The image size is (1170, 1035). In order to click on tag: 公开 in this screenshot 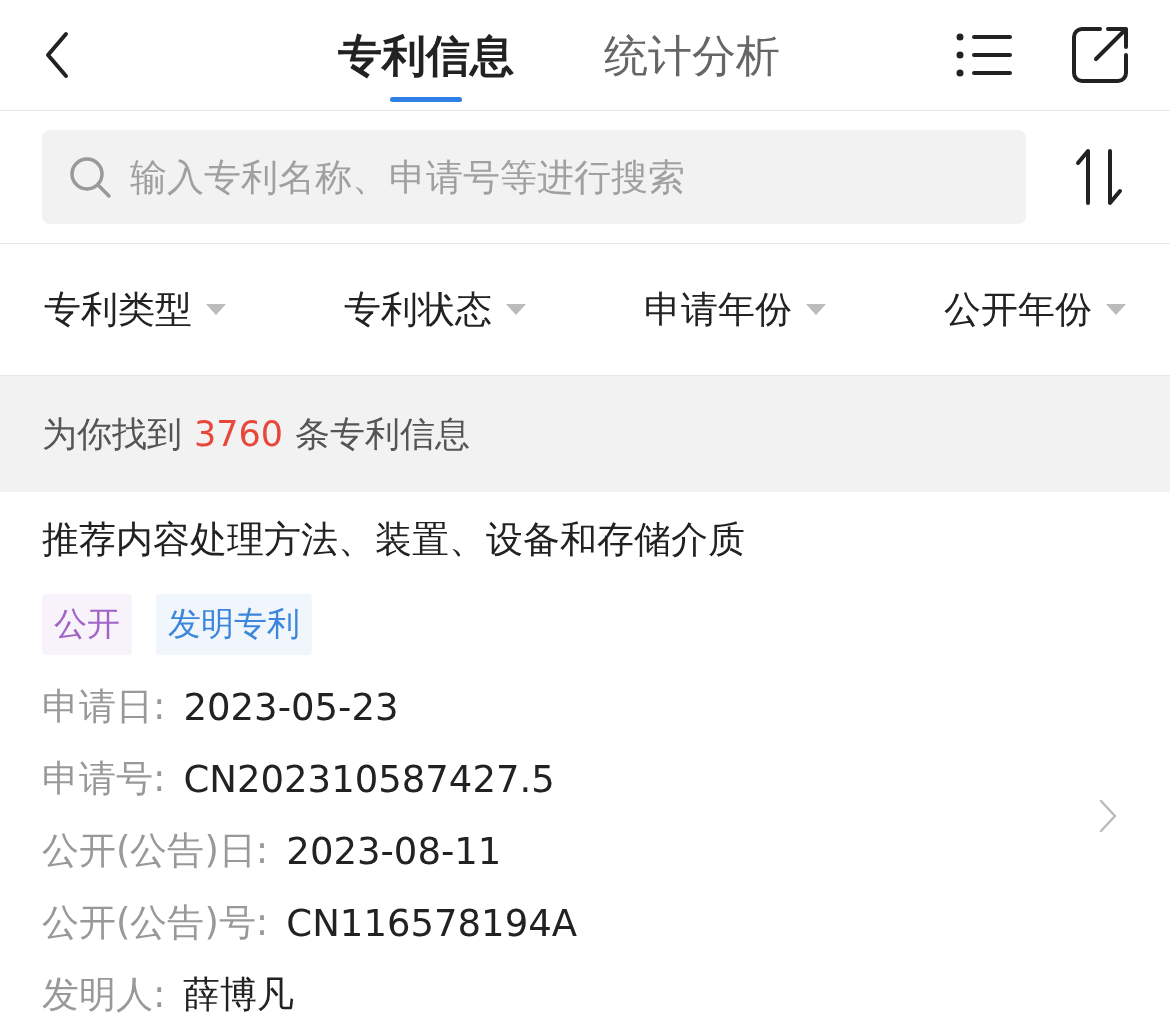, I will do `click(87, 624)`.